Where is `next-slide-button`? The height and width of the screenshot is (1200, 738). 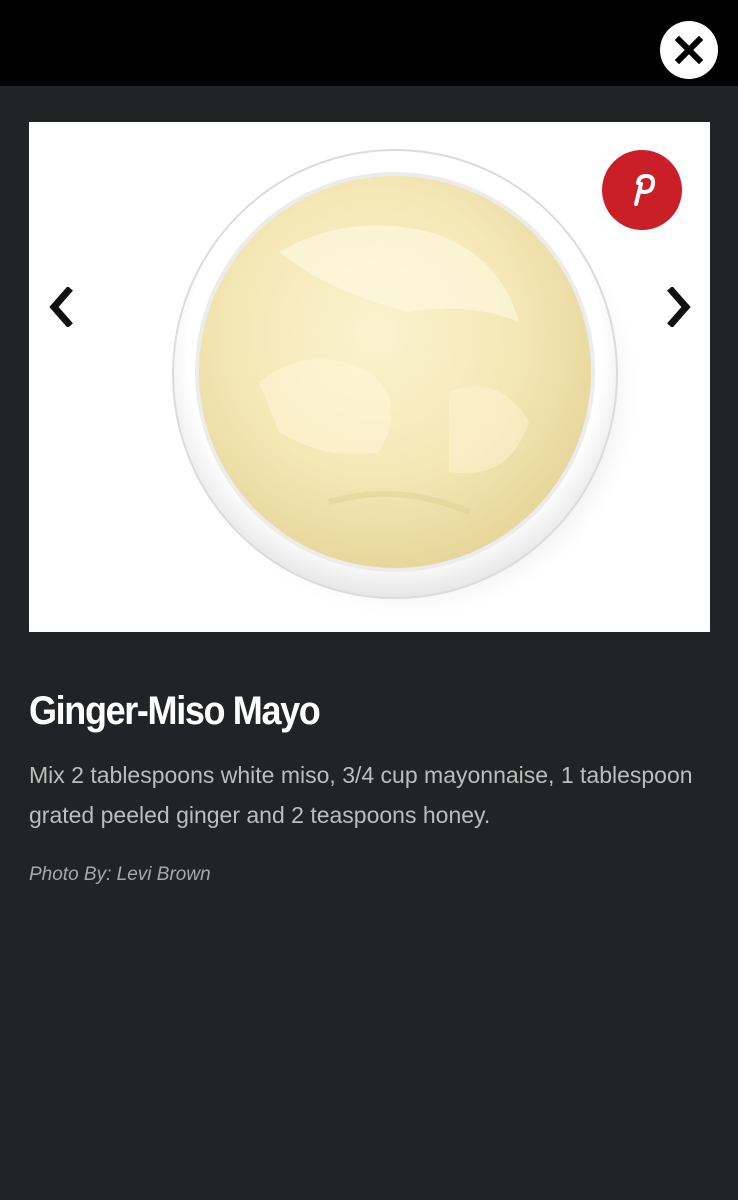
next-slide-button is located at coordinates (679, 307).